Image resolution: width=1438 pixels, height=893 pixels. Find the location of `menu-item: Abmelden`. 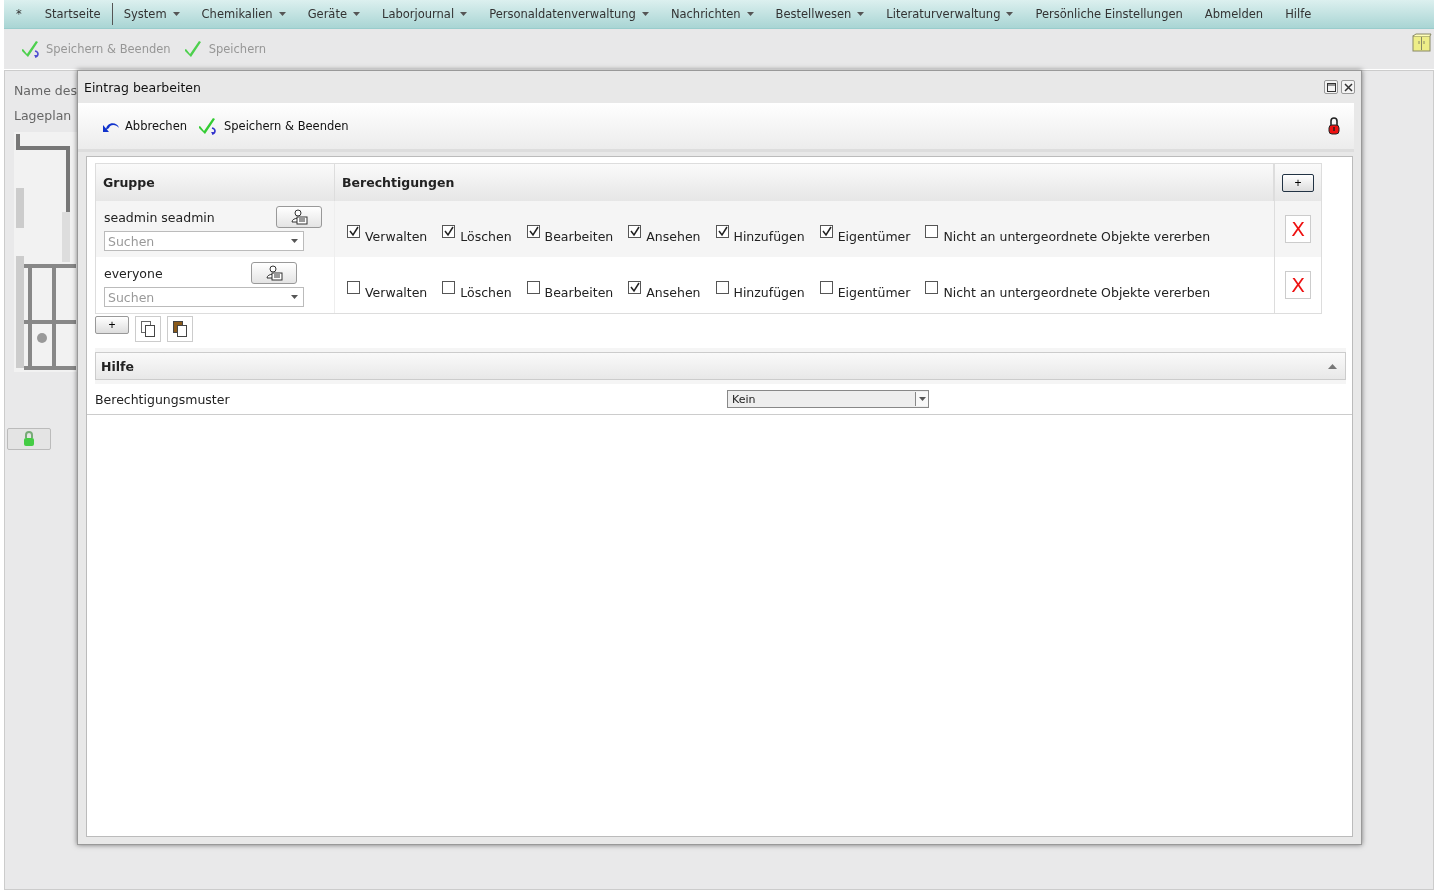

menu-item: Abmelden is located at coordinates (1234, 14).